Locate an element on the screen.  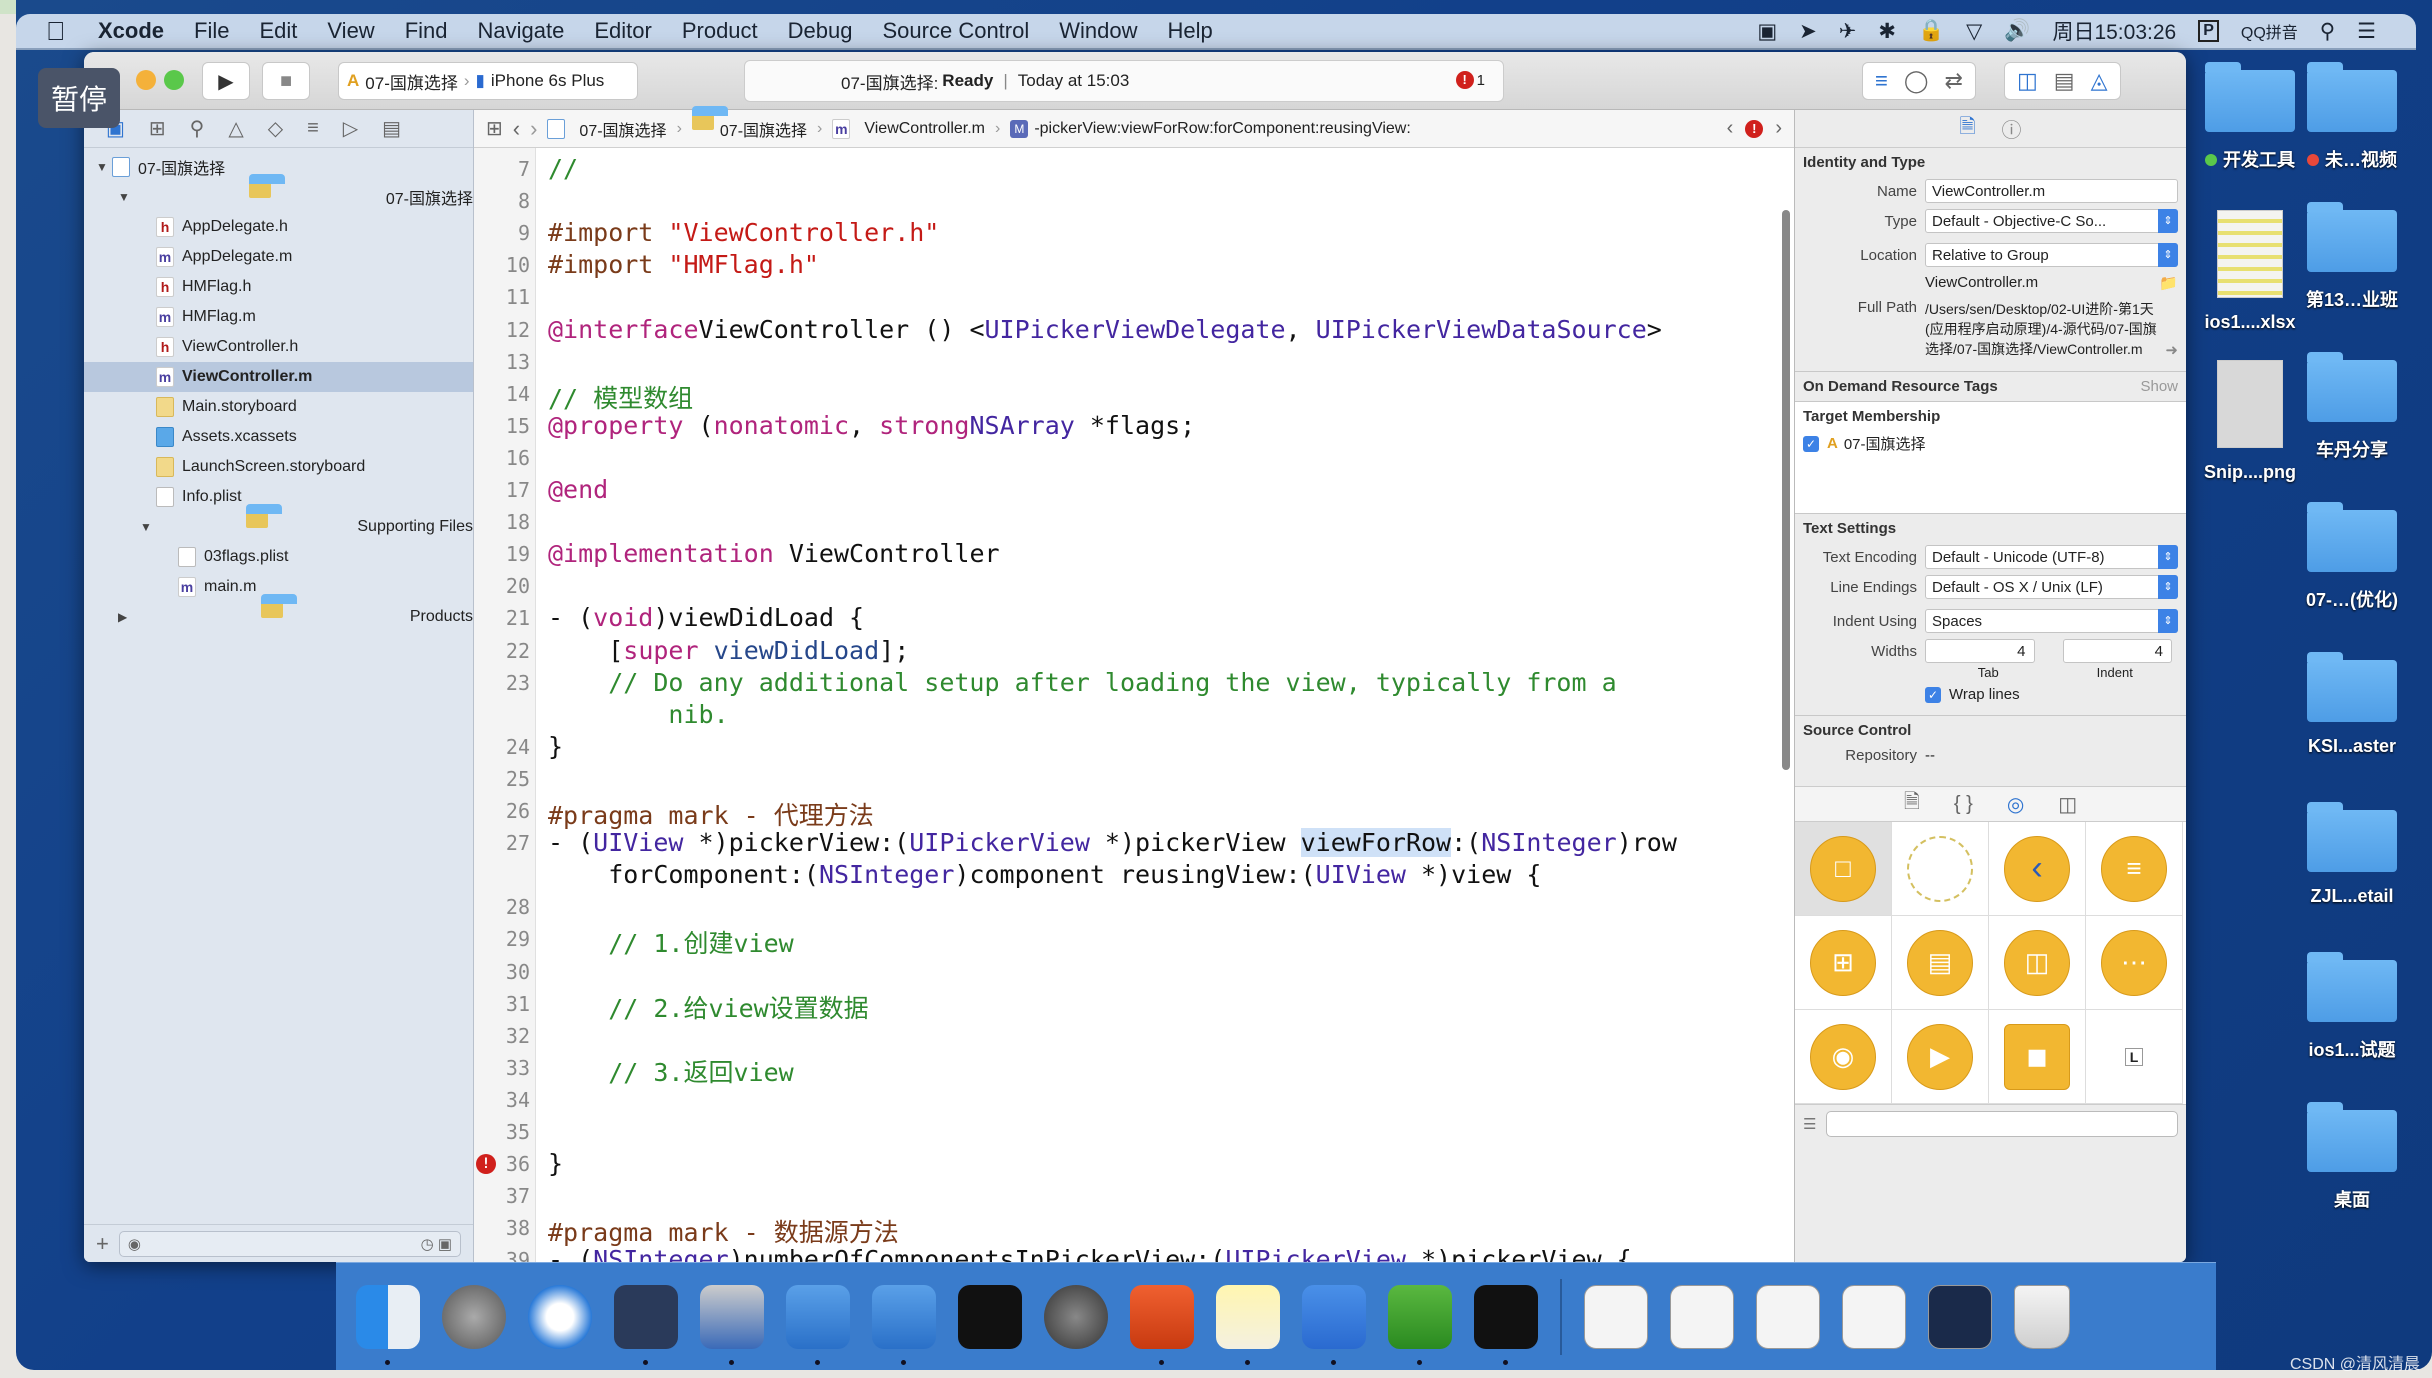
desktop-icon: 未…视频 is located at coordinates (2352, 117).